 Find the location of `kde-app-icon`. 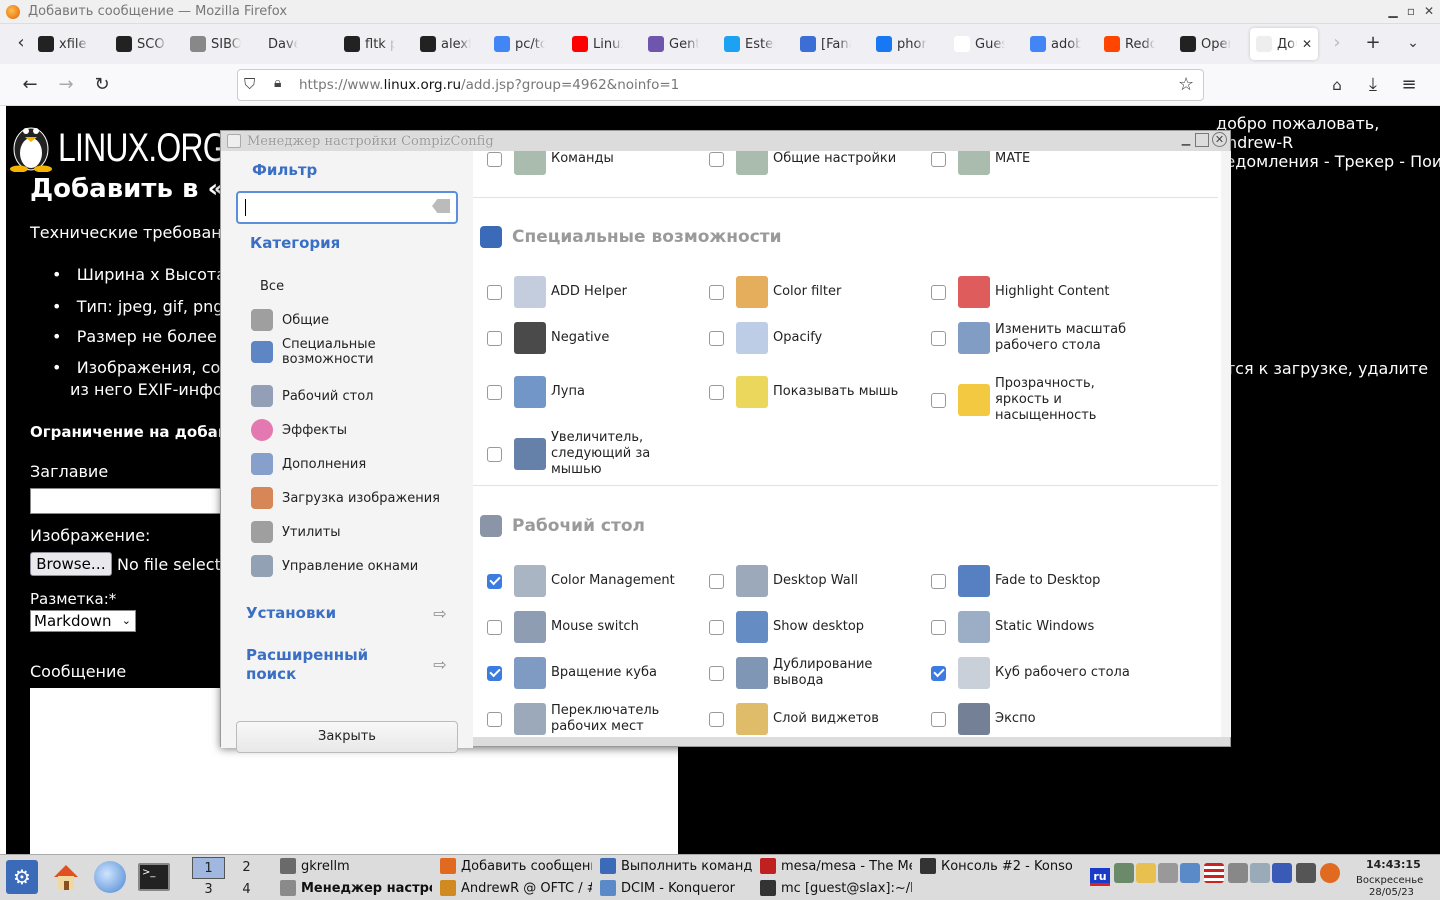

kde-app-icon is located at coordinates (1146, 873).